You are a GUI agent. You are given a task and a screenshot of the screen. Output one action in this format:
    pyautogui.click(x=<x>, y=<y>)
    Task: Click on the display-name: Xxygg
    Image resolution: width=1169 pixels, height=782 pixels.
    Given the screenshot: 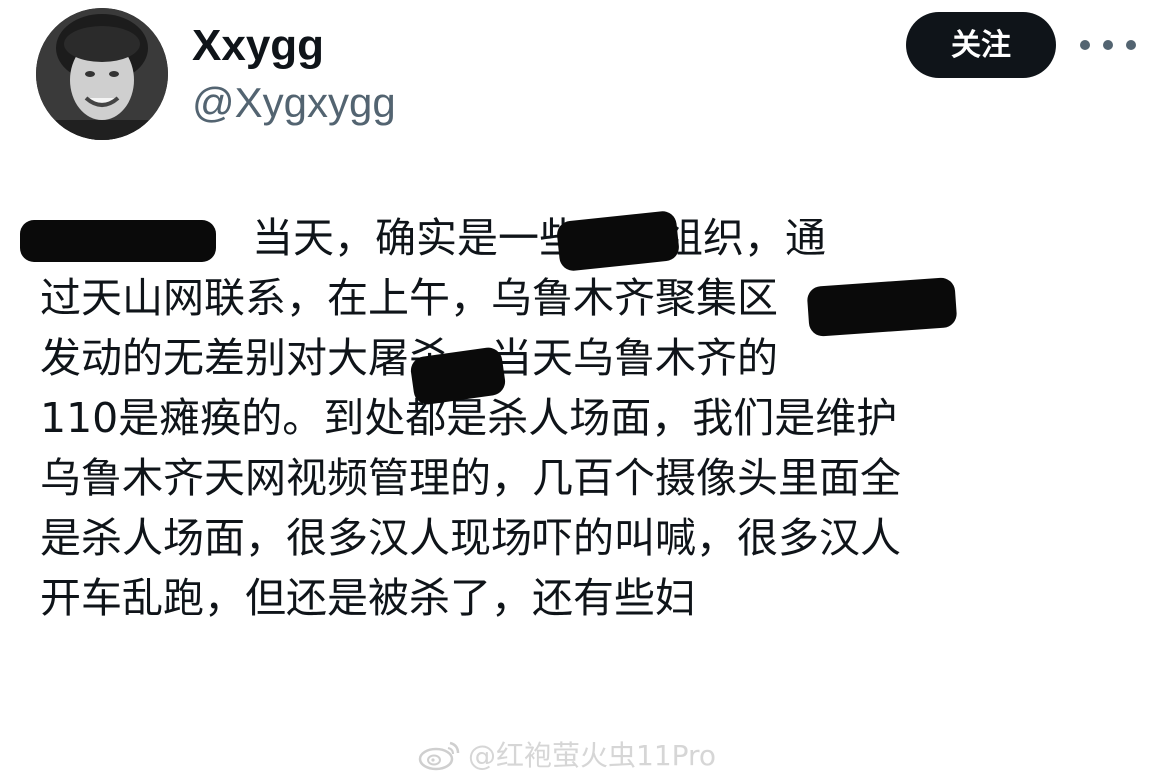 What is the action you would take?
    pyautogui.click(x=258, y=46)
    